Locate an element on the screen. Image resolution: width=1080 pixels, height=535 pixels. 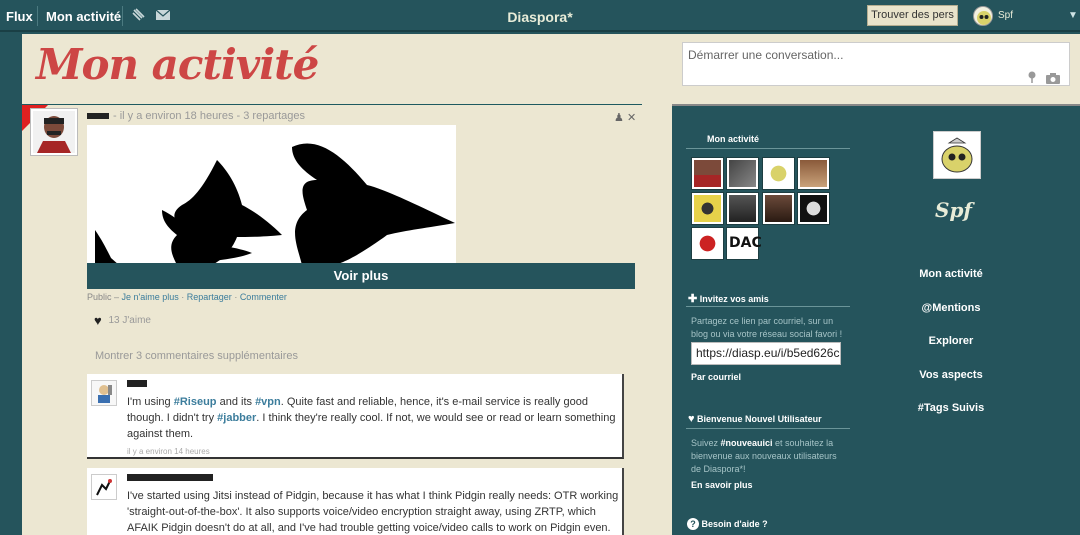
post-actions: ♟ ✕ is located at coordinates (625, 117).